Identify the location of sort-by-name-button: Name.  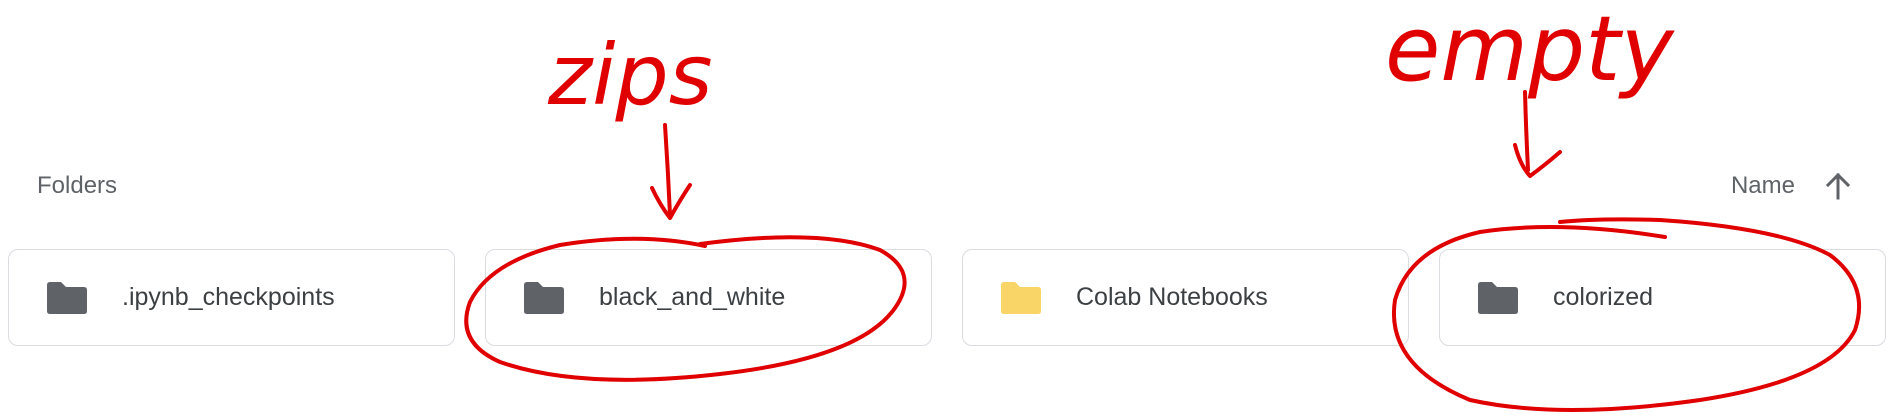
(1791, 186).